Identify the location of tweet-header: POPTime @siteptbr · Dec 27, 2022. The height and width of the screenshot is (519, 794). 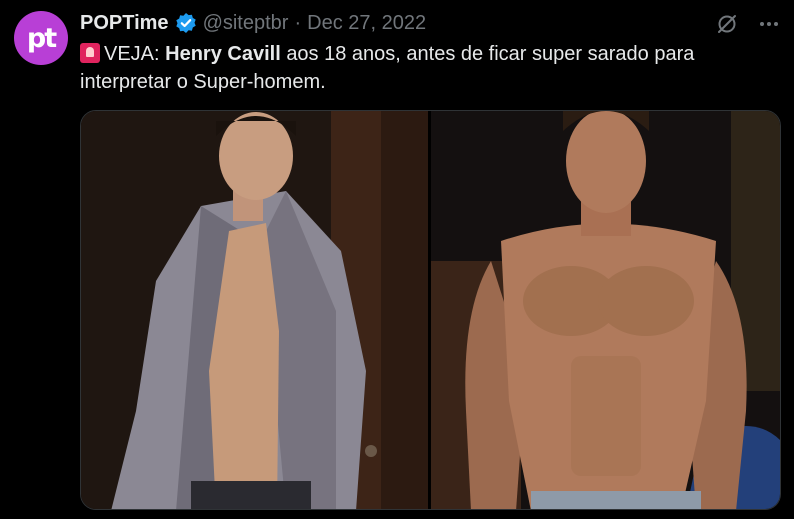
(253, 23).